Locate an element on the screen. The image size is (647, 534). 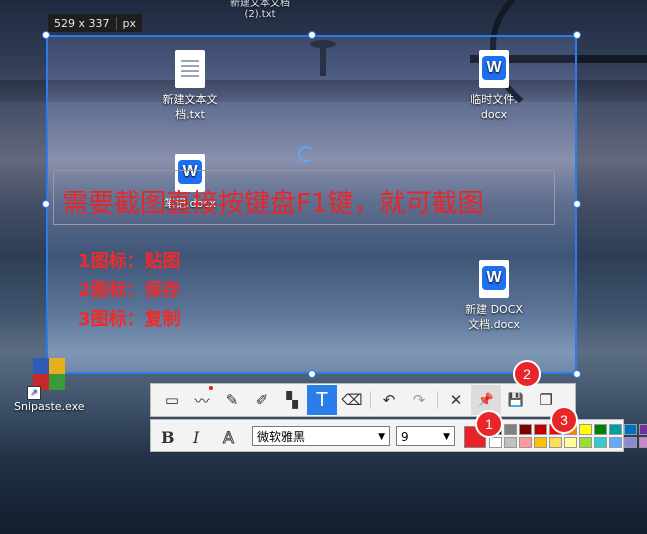
selection-size-badge: 529 x 337 px is located at coordinates (95, 23).